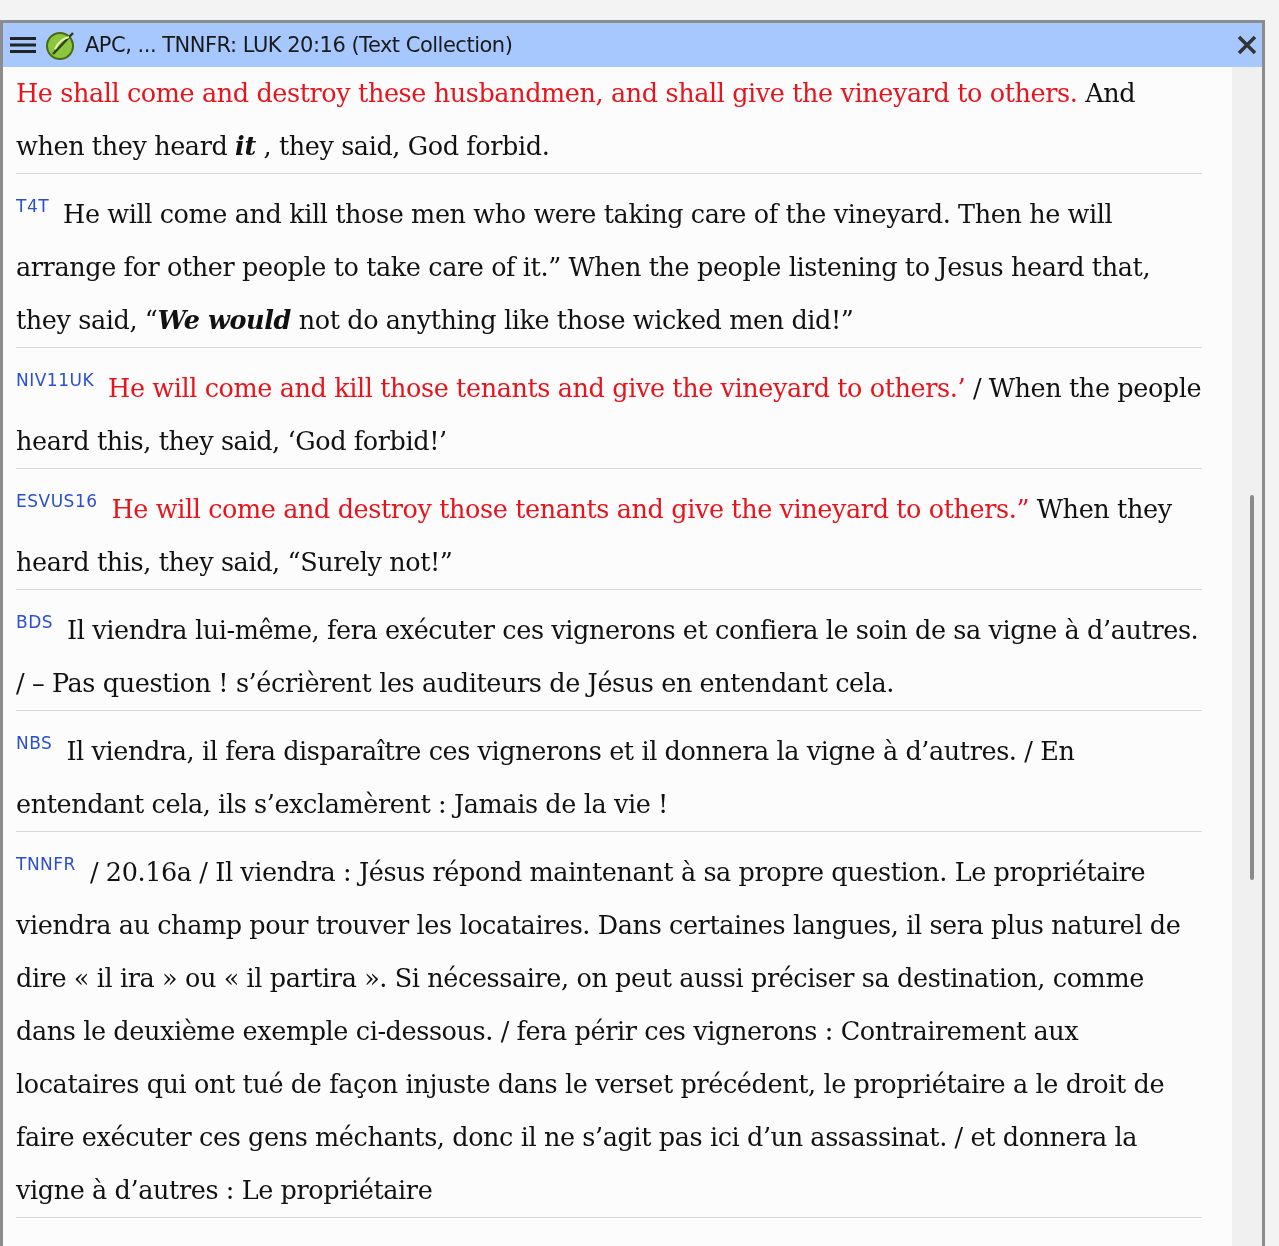  What do you see at coordinates (609, 408) in the screenshot?
I see `verse-text: $^{NIV11UK}$ He will come and kill those tenants and give the vineyard to others.’ / When the people heard this, they said, ‘God forbid!’` at bounding box center [609, 408].